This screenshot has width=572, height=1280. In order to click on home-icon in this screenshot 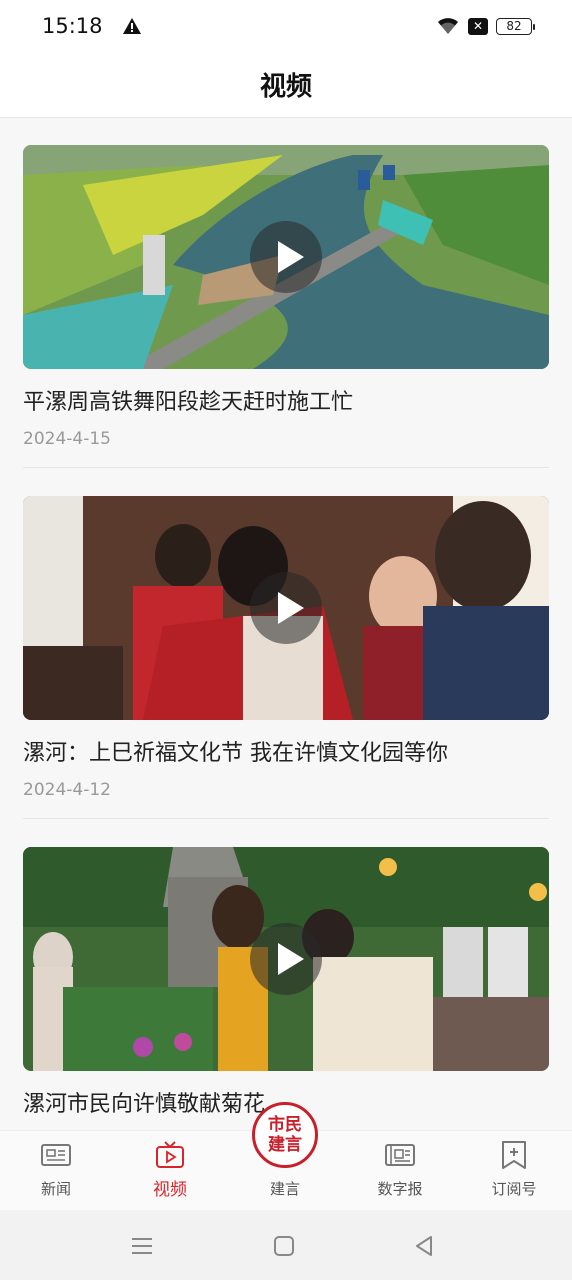, I will do `click(284, 1246)`.